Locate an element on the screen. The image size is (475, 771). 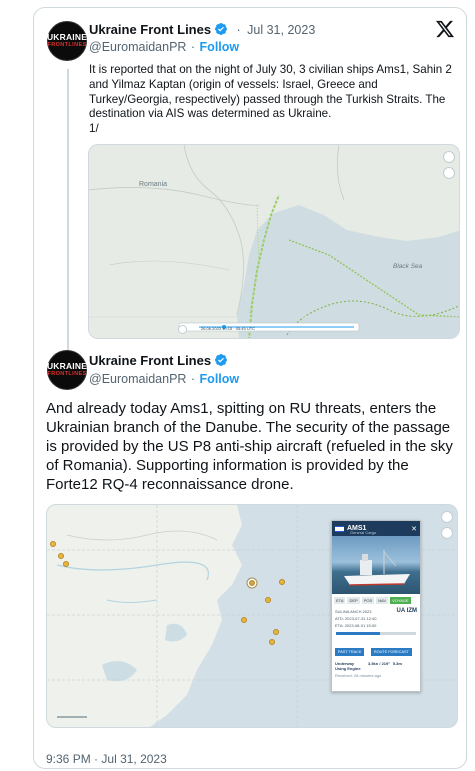
received-time: Received: 28 minutes ago is located at coordinates (358, 675).